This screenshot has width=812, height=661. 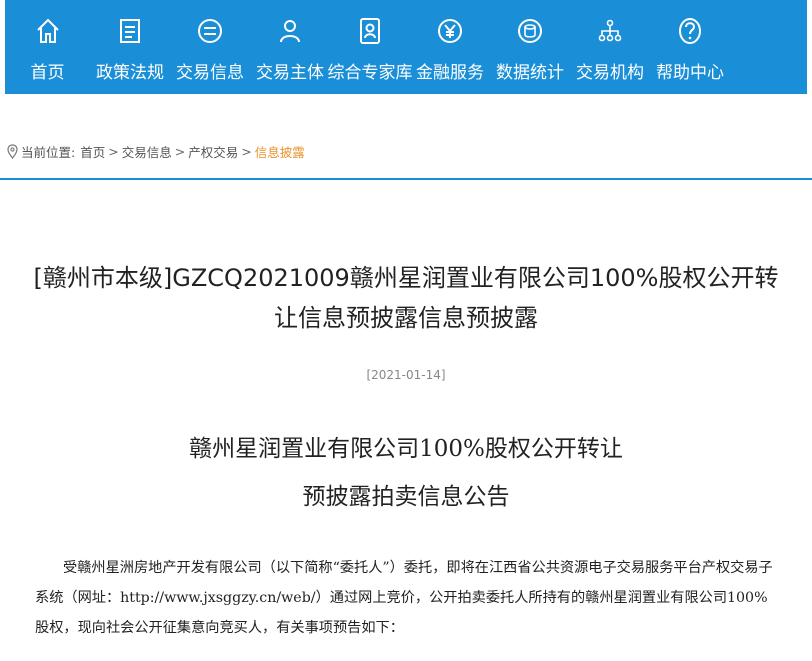 I want to click on nav-label: 首页, so click(x=47, y=73).